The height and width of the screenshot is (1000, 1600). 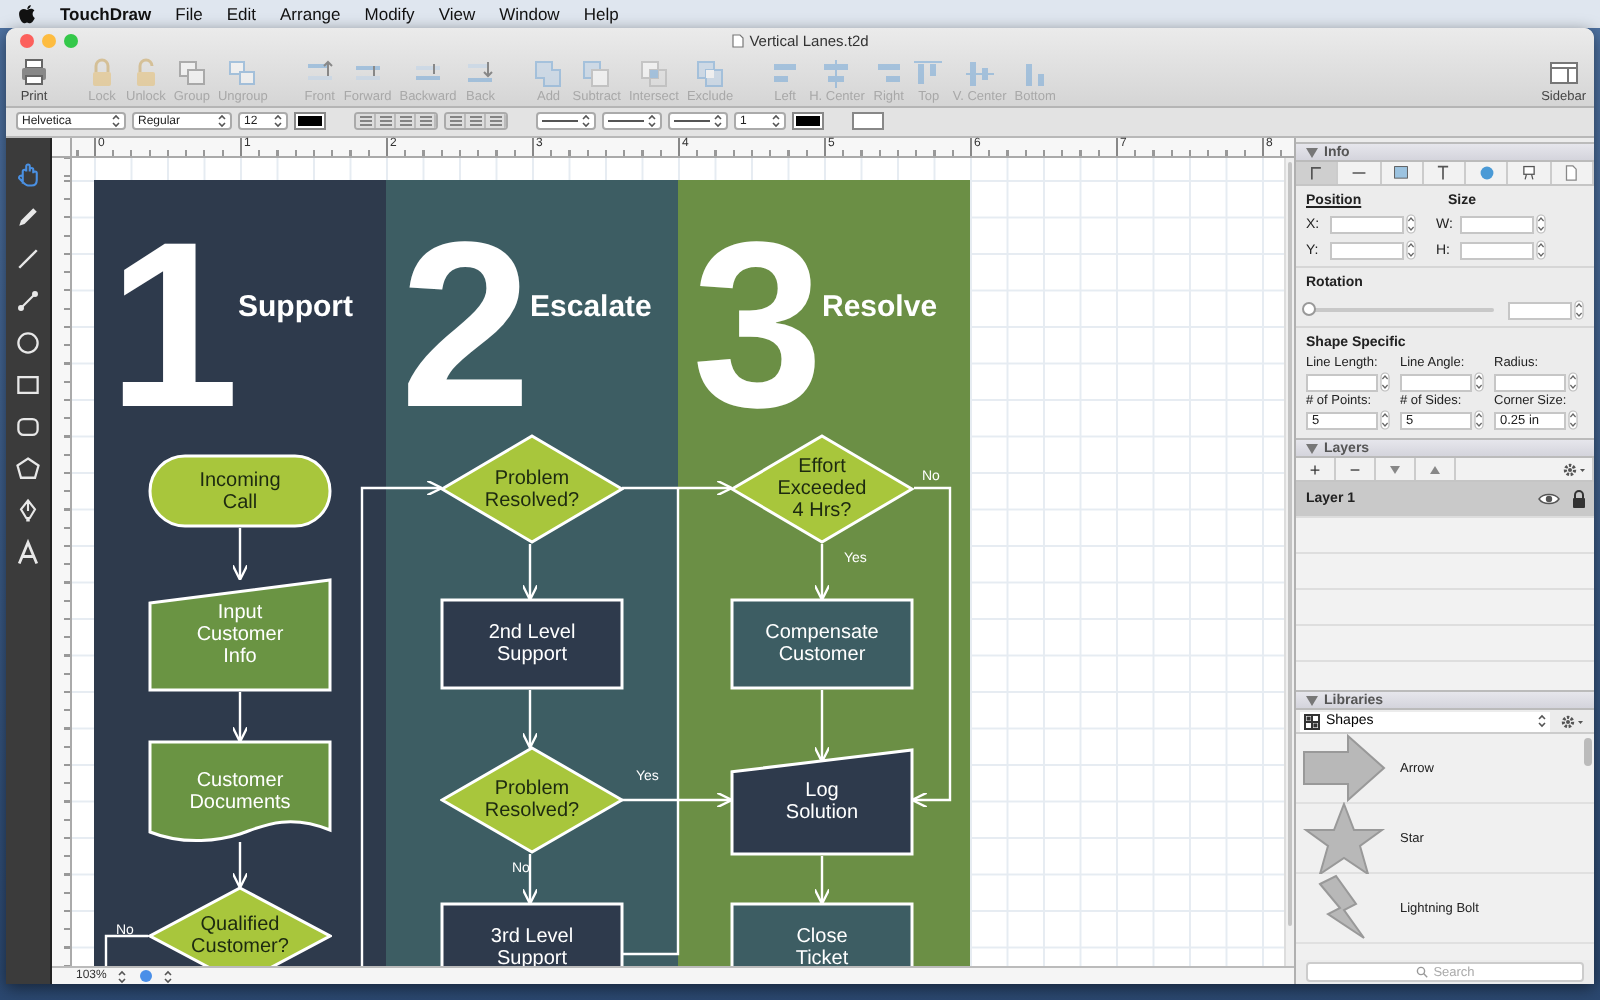 I want to click on align-top-icon, so click(x=928, y=73).